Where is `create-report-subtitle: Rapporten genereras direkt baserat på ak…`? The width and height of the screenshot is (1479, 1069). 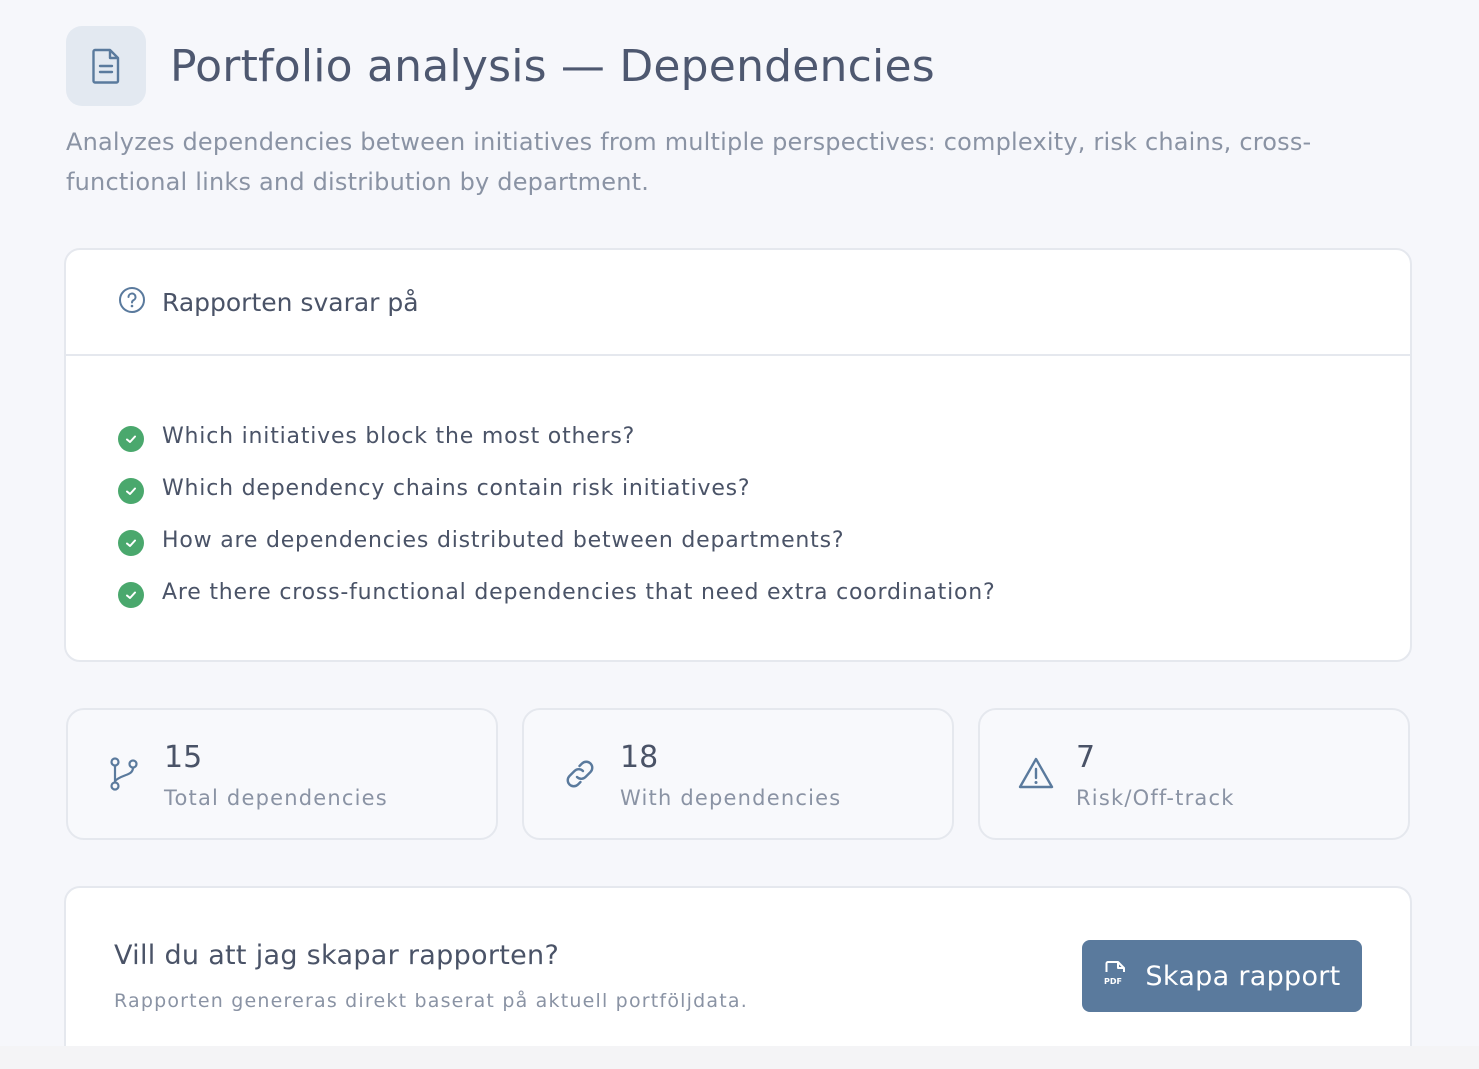
create-report-subtitle: Rapporten genereras direkt baserat på ak… is located at coordinates (431, 1001).